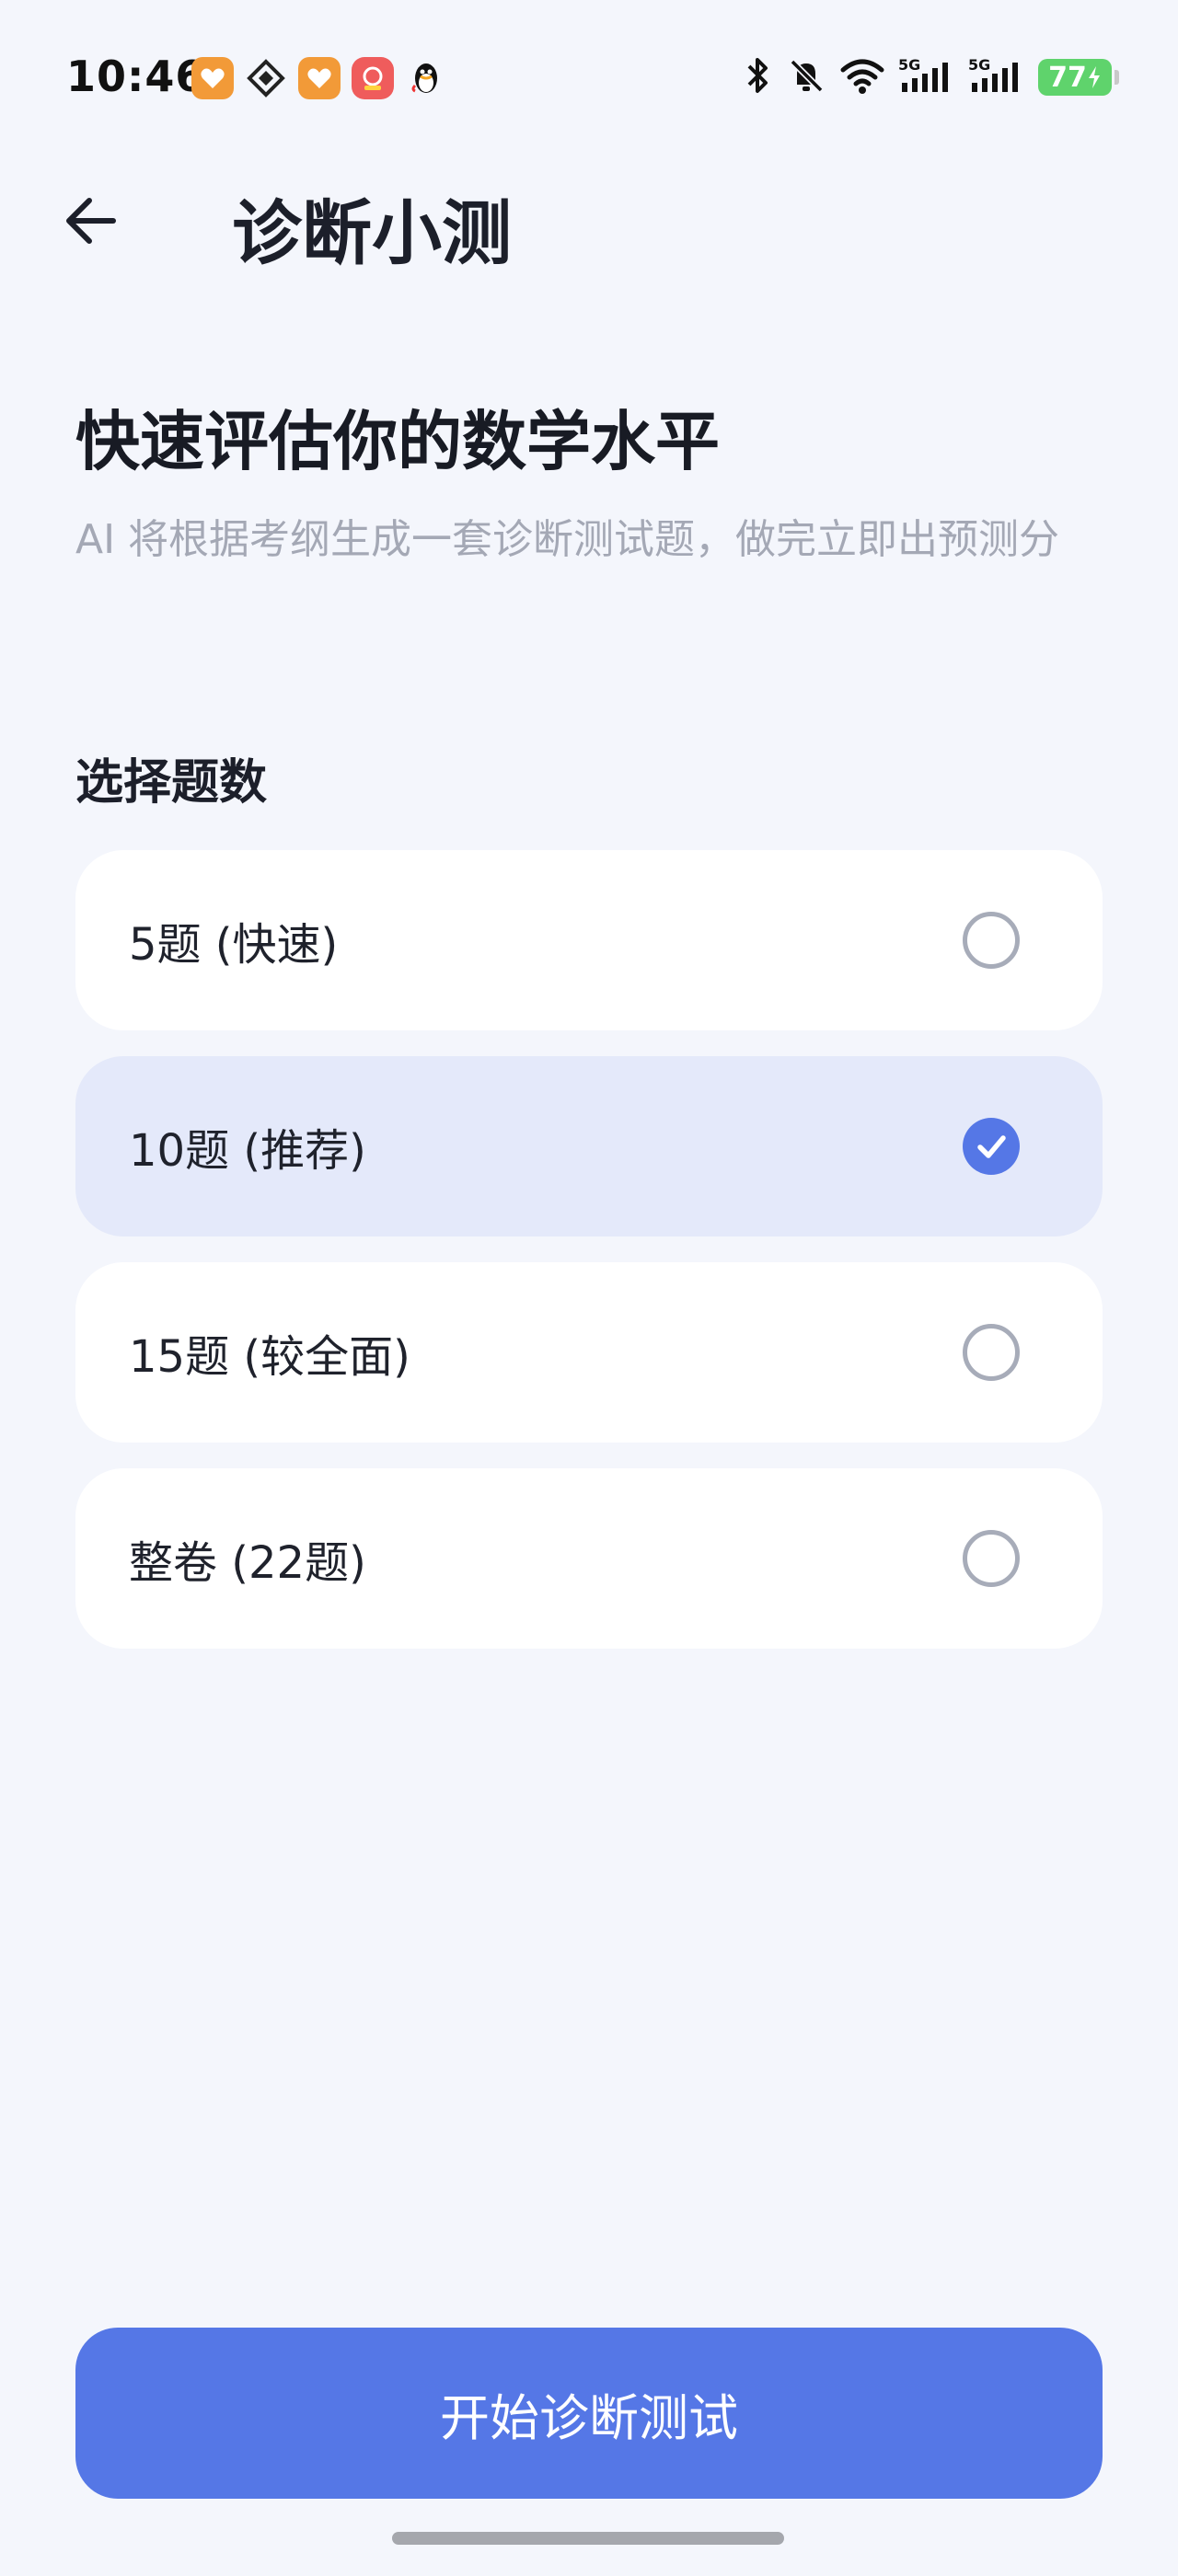 The width and height of the screenshot is (1178, 2576). I want to click on notification-icons, so click(319, 78).